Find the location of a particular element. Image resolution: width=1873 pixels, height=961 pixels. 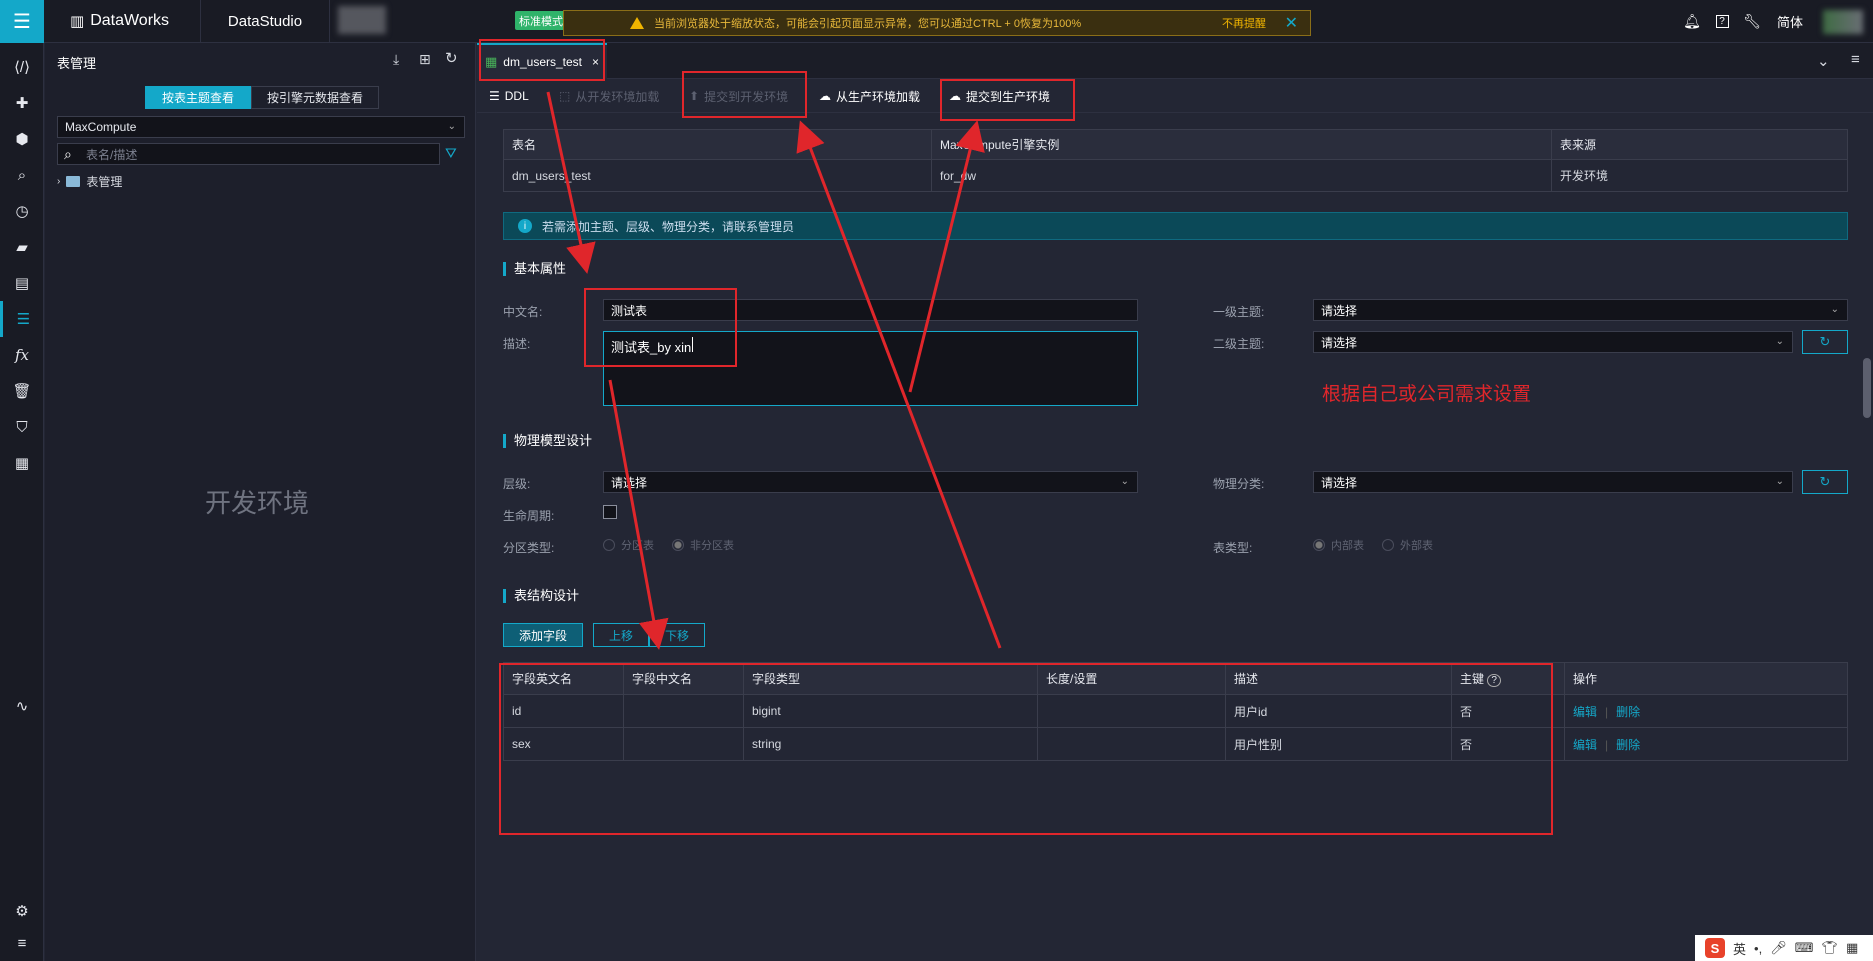

keyboard-icon: ⌨ is located at coordinates (1804, 948).